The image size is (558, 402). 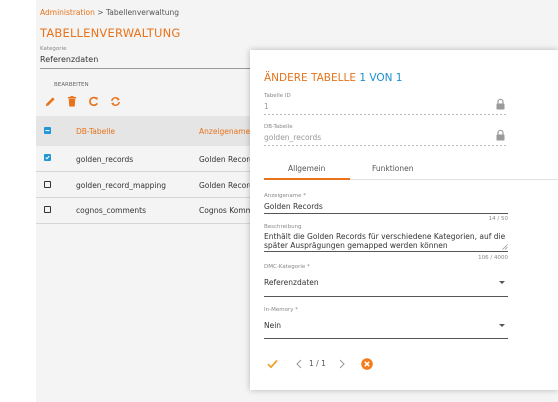 What do you see at coordinates (272, 364) in the screenshot?
I see `confirm-check-icon` at bounding box center [272, 364].